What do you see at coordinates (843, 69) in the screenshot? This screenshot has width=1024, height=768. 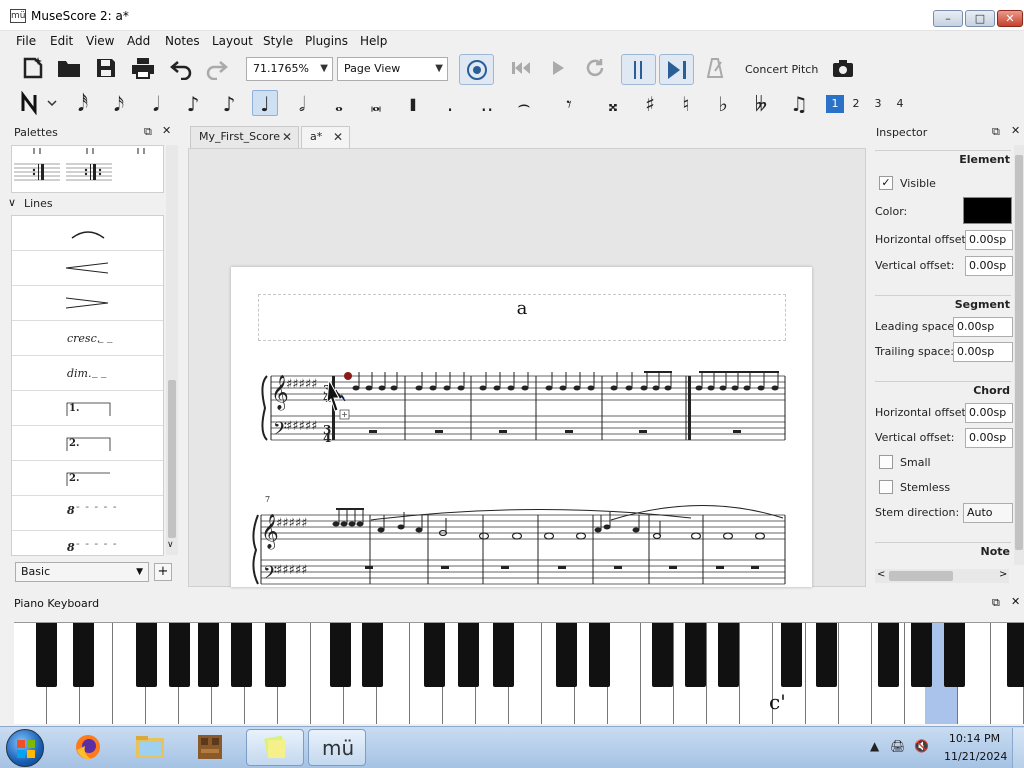 I see `camera-icon` at bounding box center [843, 69].